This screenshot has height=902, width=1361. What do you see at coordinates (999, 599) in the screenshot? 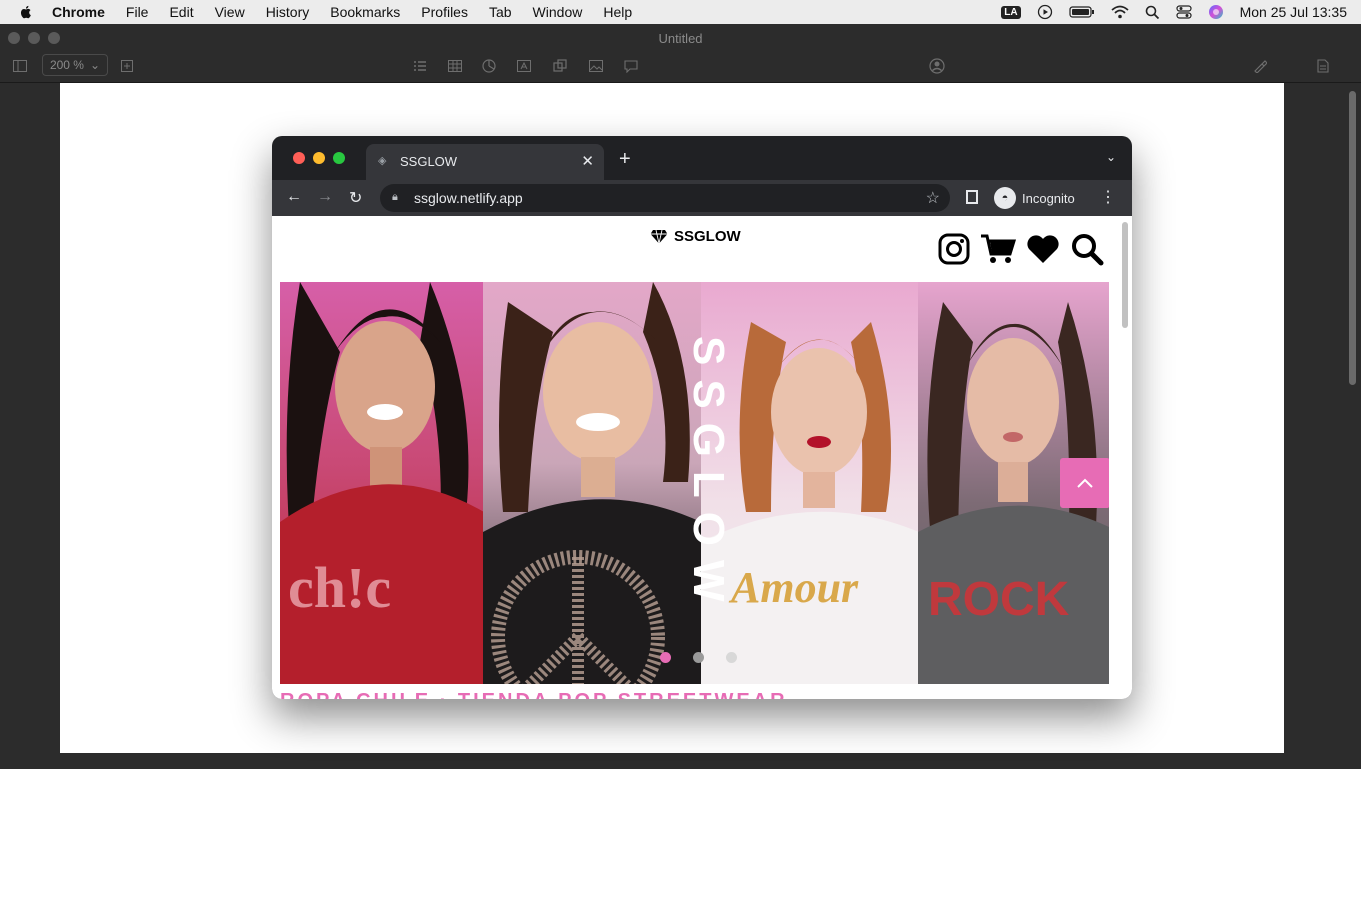
I see `shirt-print-rock: ROCK` at bounding box center [999, 599].